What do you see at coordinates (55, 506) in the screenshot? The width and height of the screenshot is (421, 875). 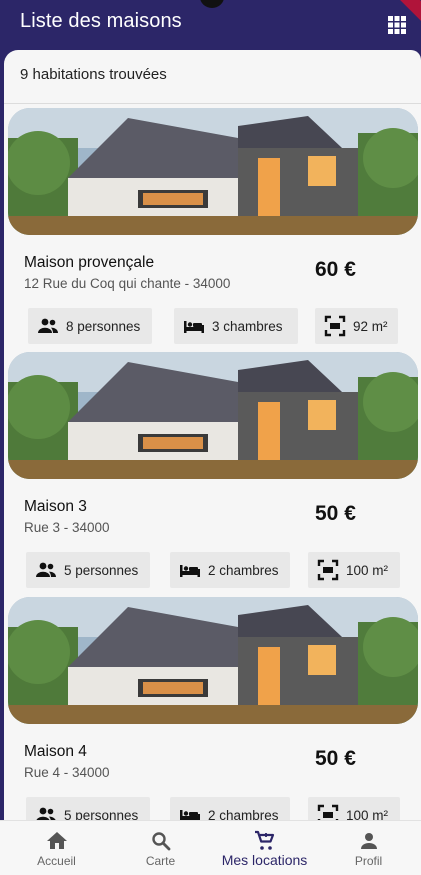 I see `listing-name: Maison 3` at bounding box center [55, 506].